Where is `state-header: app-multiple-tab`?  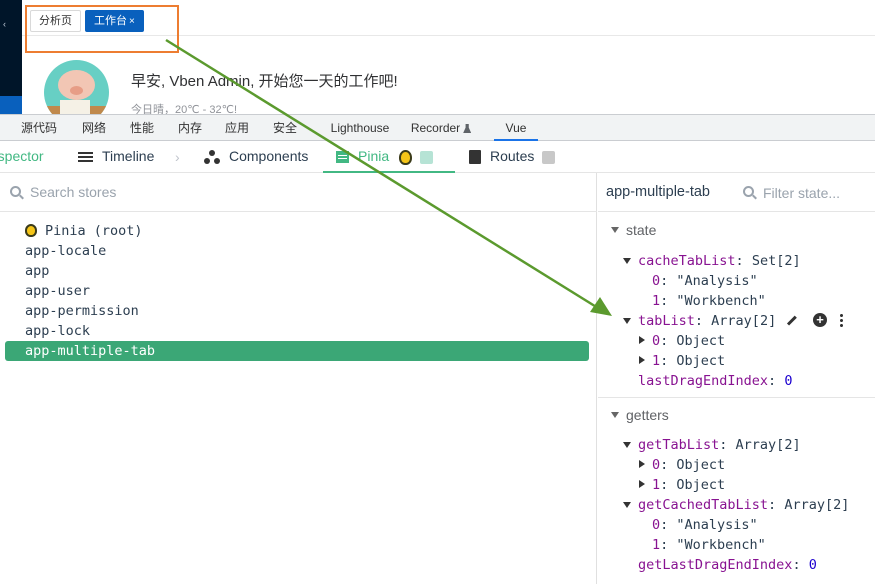 state-header: app-multiple-tab is located at coordinates (736, 192).